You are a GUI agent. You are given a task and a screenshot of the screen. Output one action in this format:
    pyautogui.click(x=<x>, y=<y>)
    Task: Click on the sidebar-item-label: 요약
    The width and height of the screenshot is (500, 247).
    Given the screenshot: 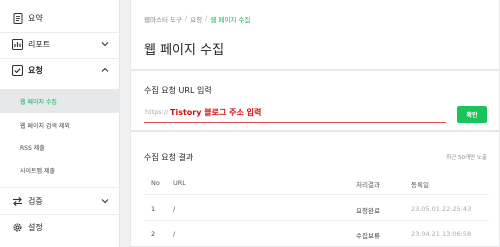 What is the action you would take?
    pyautogui.click(x=35, y=18)
    